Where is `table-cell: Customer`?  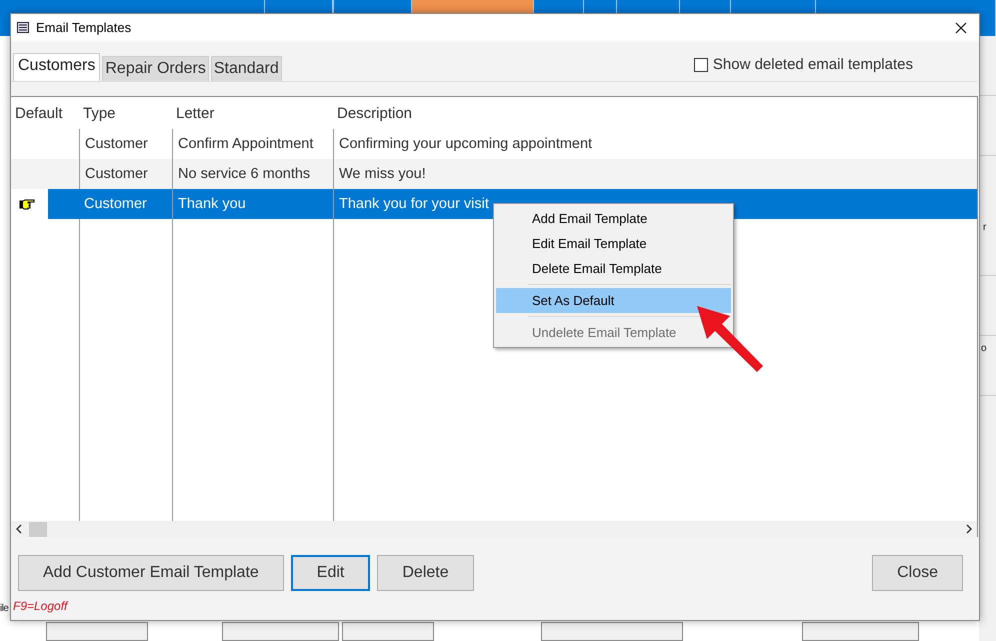 table-cell: Customer is located at coordinates (110, 204).